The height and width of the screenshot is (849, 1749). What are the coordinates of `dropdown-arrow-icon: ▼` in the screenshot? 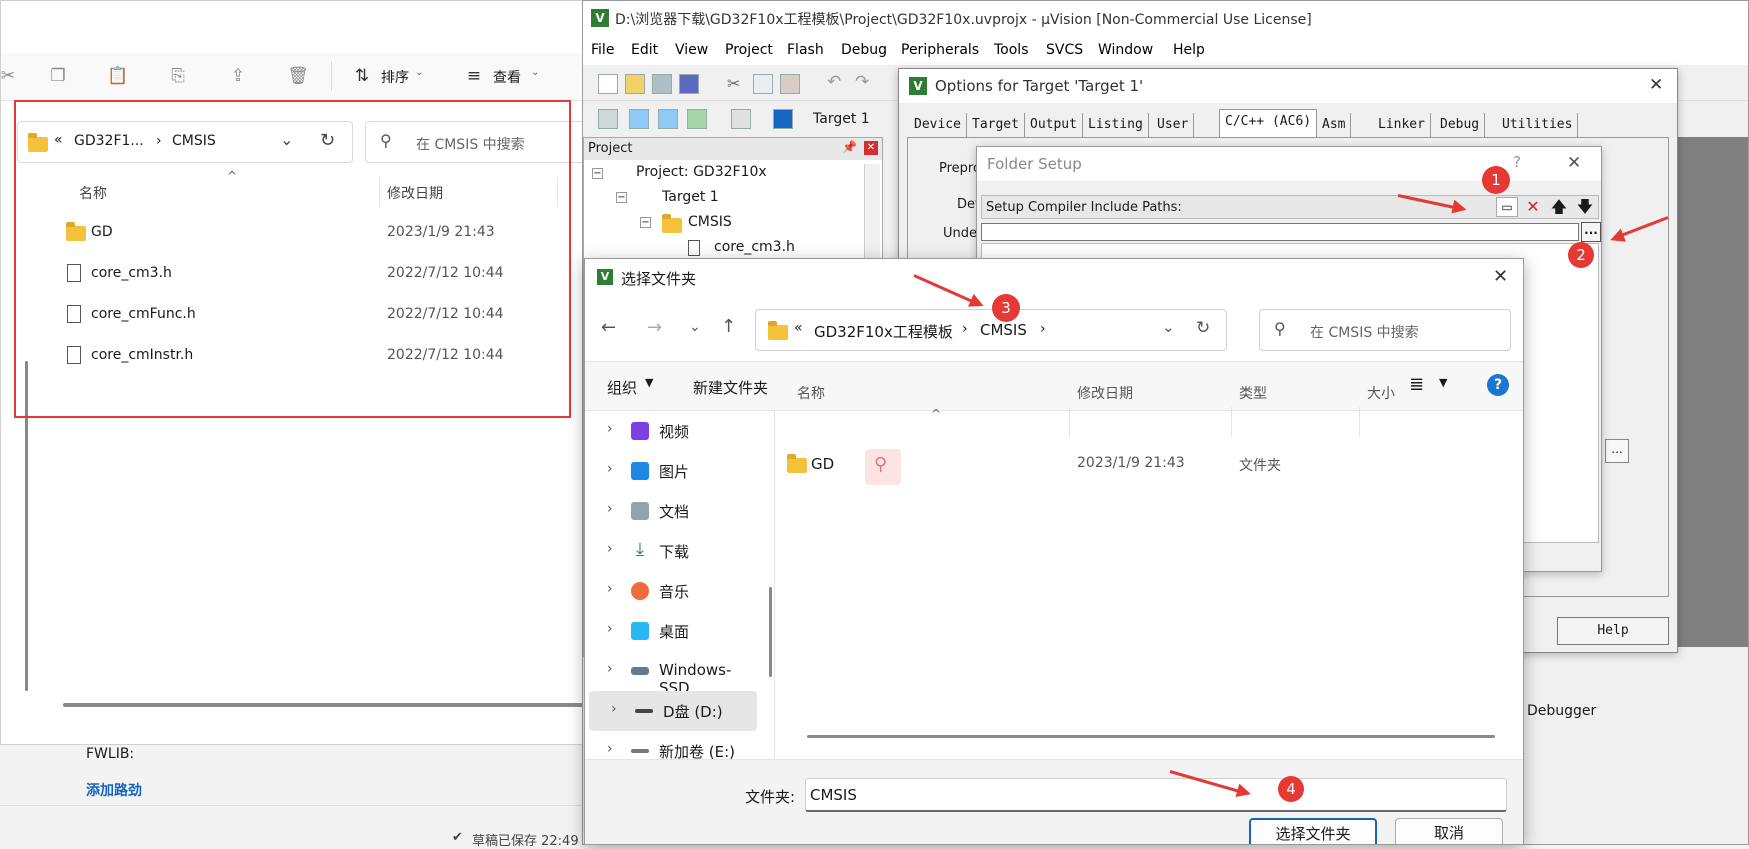 It's located at (1443, 382).